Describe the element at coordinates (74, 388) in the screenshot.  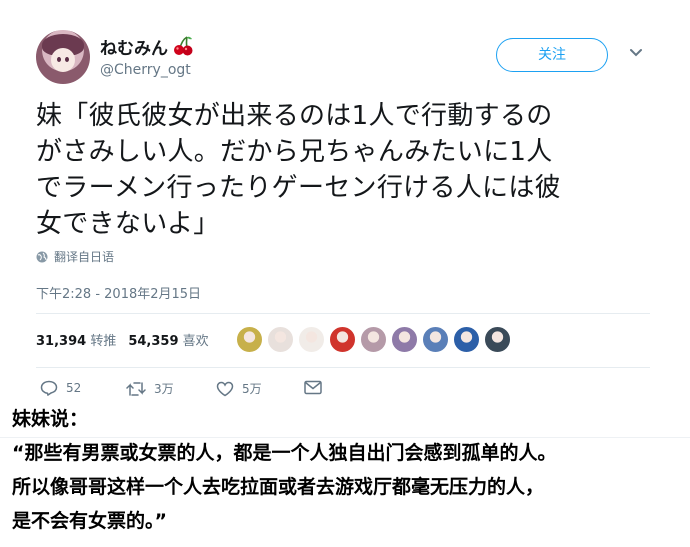
I see `reply-count: 52` at that location.